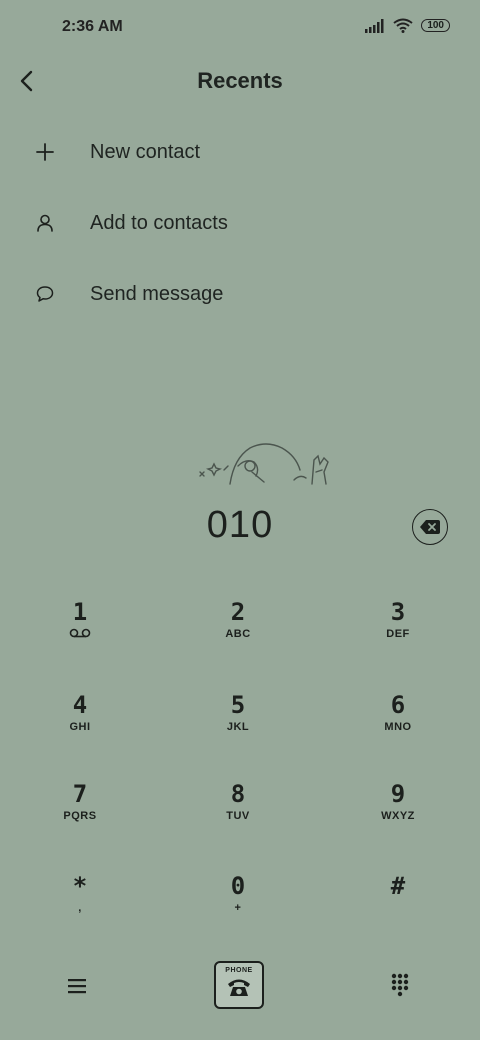 The height and width of the screenshot is (1040, 480). I want to click on signal-icon, so click(374, 25).